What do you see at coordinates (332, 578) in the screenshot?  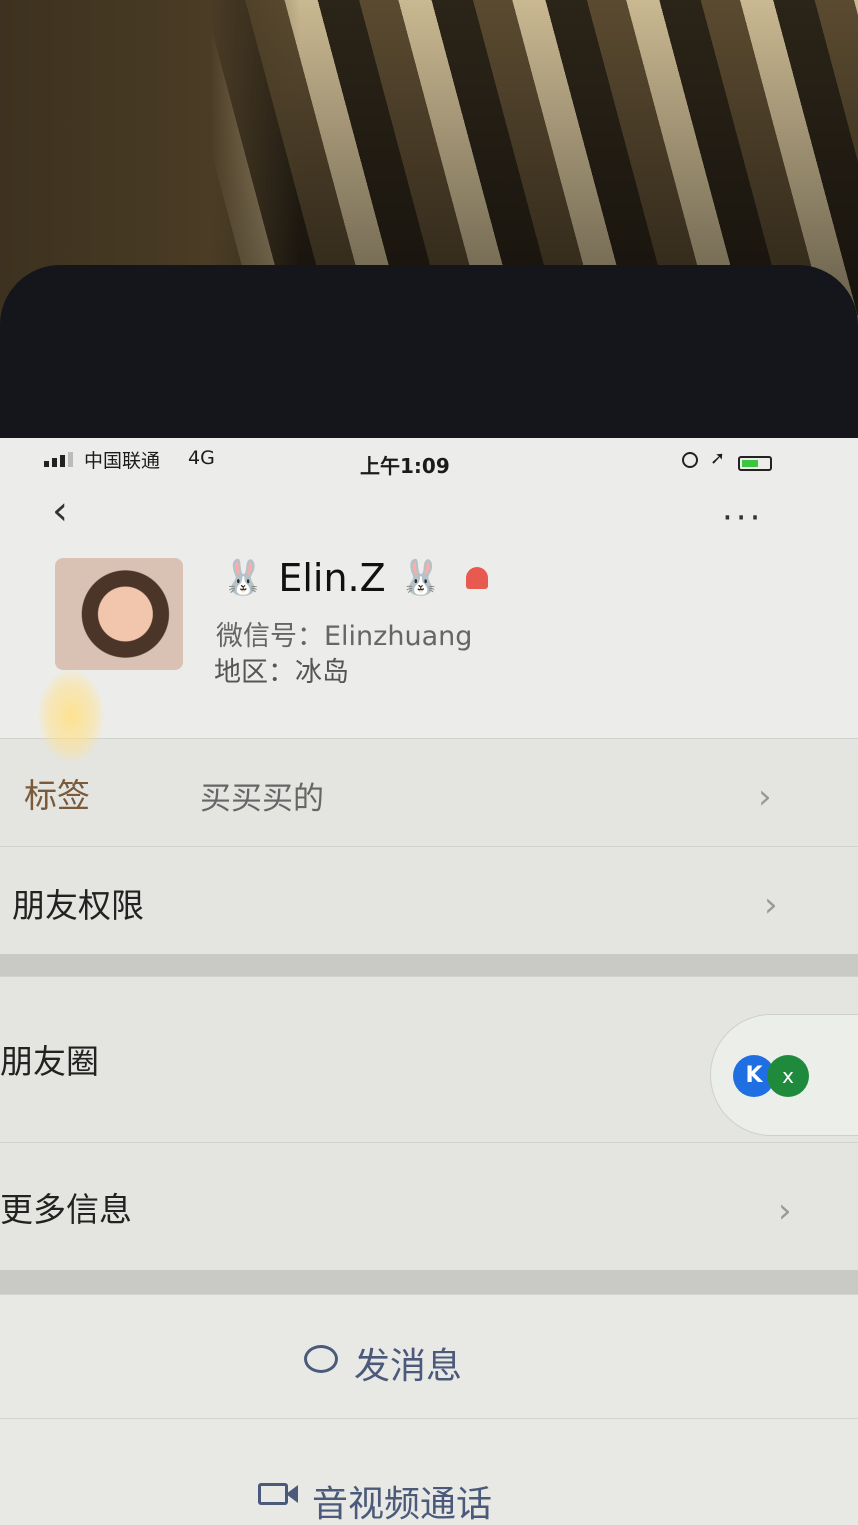 I see `profile-name: Elin.Z` at bounding box center [332, 578].